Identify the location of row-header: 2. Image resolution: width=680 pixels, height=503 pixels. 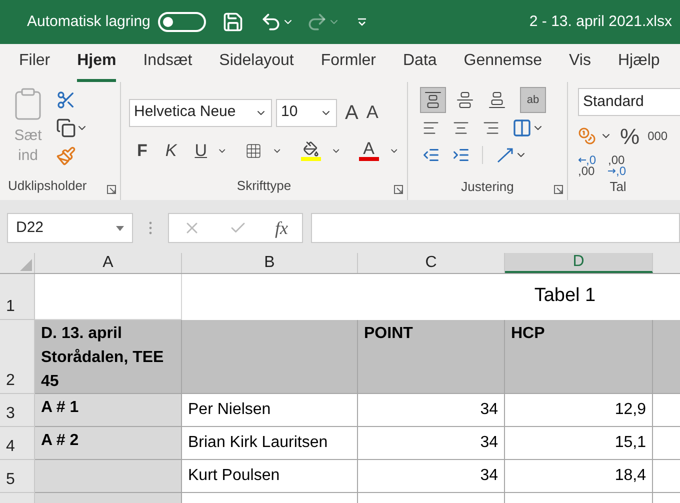
(17, 357).